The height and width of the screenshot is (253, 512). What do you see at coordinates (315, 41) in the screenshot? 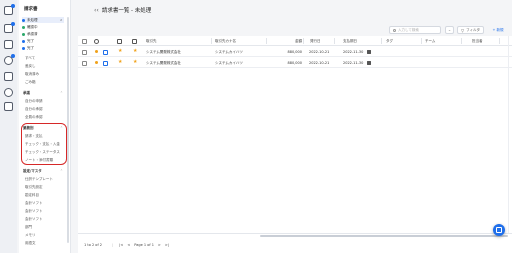
I see `column-issue-date: 発行日` at bounding box center [315, 41].